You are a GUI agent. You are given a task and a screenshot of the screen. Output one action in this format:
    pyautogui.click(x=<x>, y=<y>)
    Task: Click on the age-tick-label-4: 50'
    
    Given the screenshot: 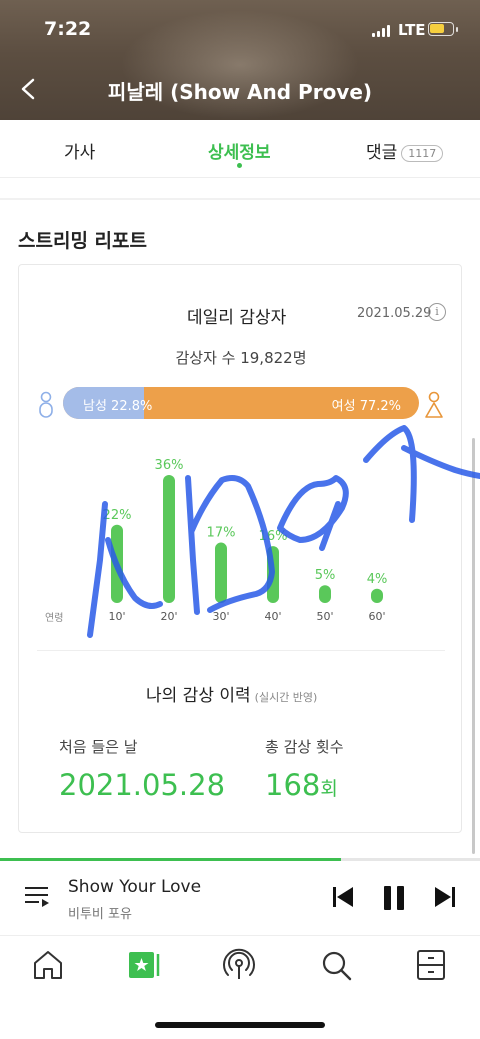 What is the action you would take?
    pyautogui.click(x=324, y=616)
    